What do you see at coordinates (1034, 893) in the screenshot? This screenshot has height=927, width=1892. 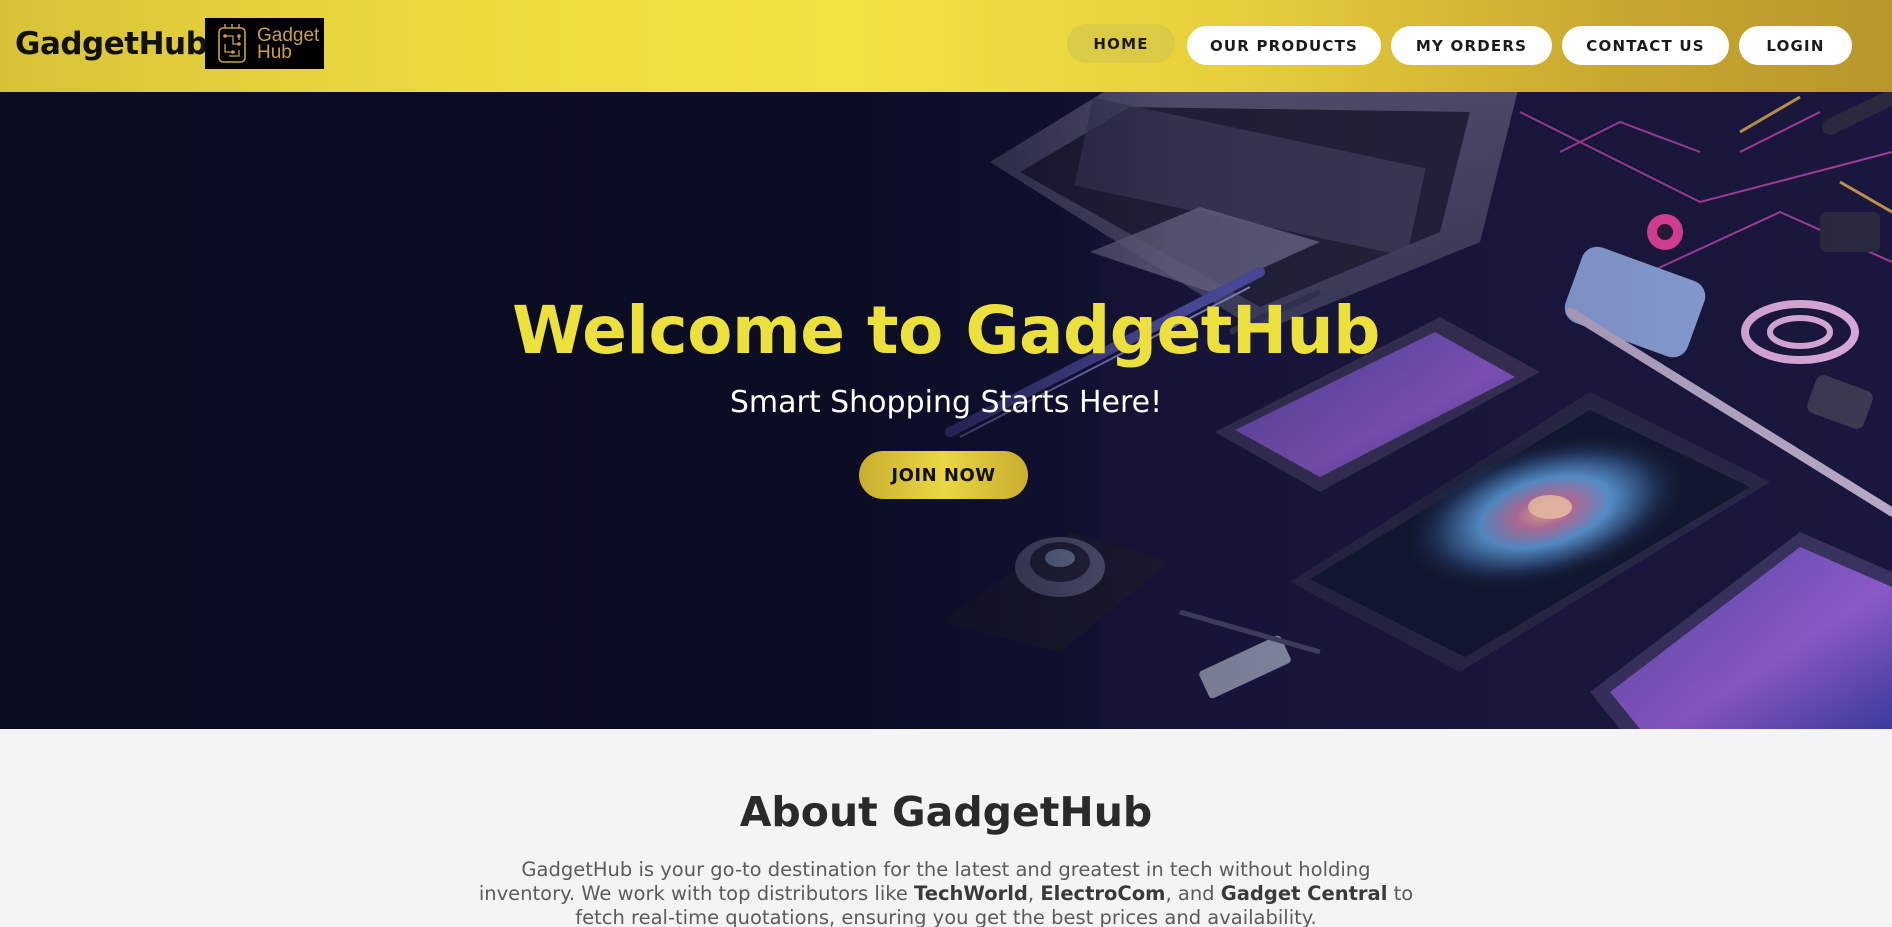 I see `about-text-sep1: ,` at bounding box center [1034, 893].